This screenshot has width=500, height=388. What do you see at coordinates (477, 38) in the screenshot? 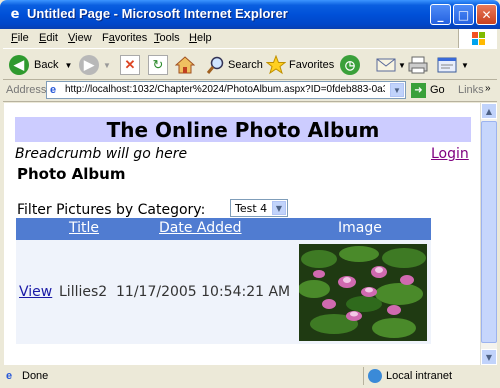
I see `windows-logo-icon` at bounding box center [477, 38].